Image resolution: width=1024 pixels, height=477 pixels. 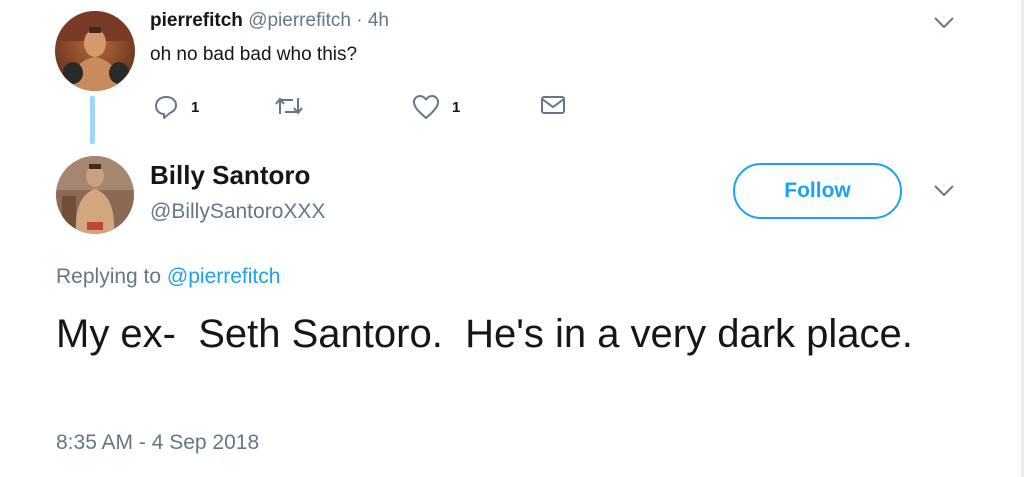 I want to click on like-count: 1, so click(x=456, y=107).